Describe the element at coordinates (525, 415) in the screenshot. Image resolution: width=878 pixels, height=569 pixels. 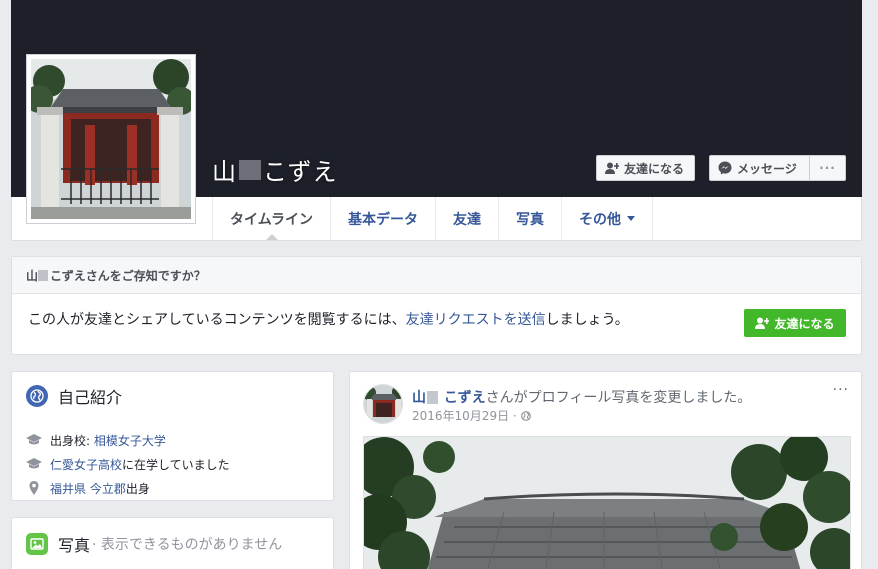
I see `public-globe-icon` at that location.